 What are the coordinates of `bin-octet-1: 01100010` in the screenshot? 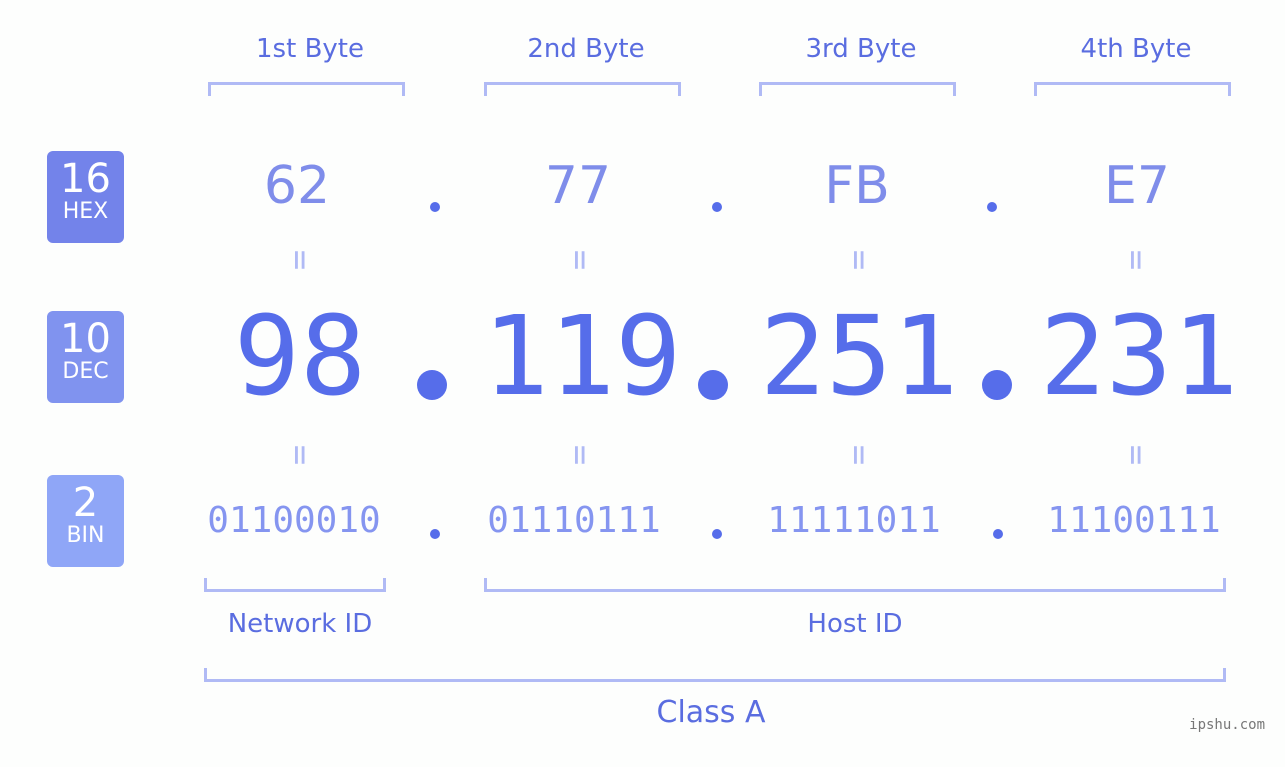 It's located at (294, 520).